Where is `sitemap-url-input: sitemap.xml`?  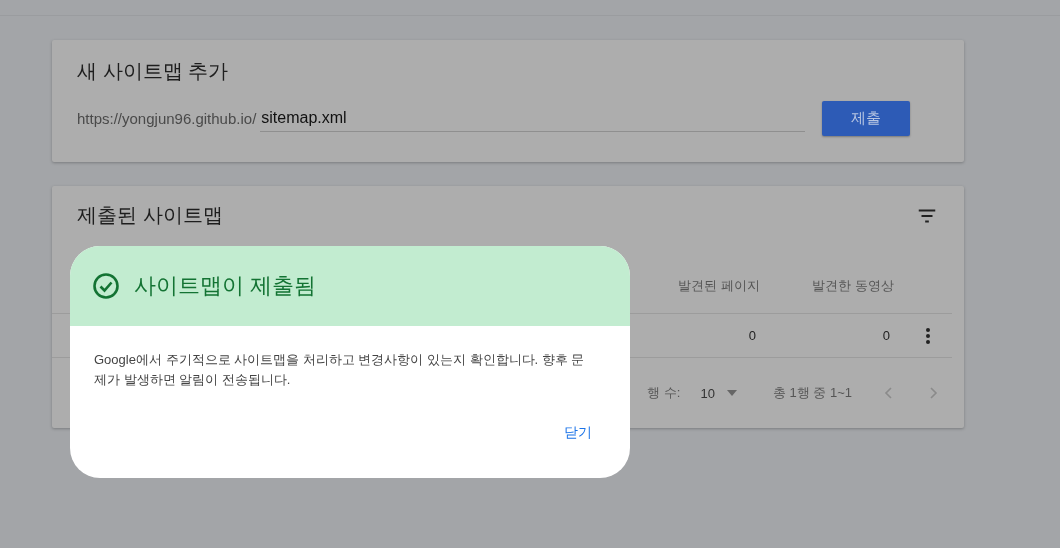
sitemap-url-input: sitemap.xml is located at coordinates (533, 118).